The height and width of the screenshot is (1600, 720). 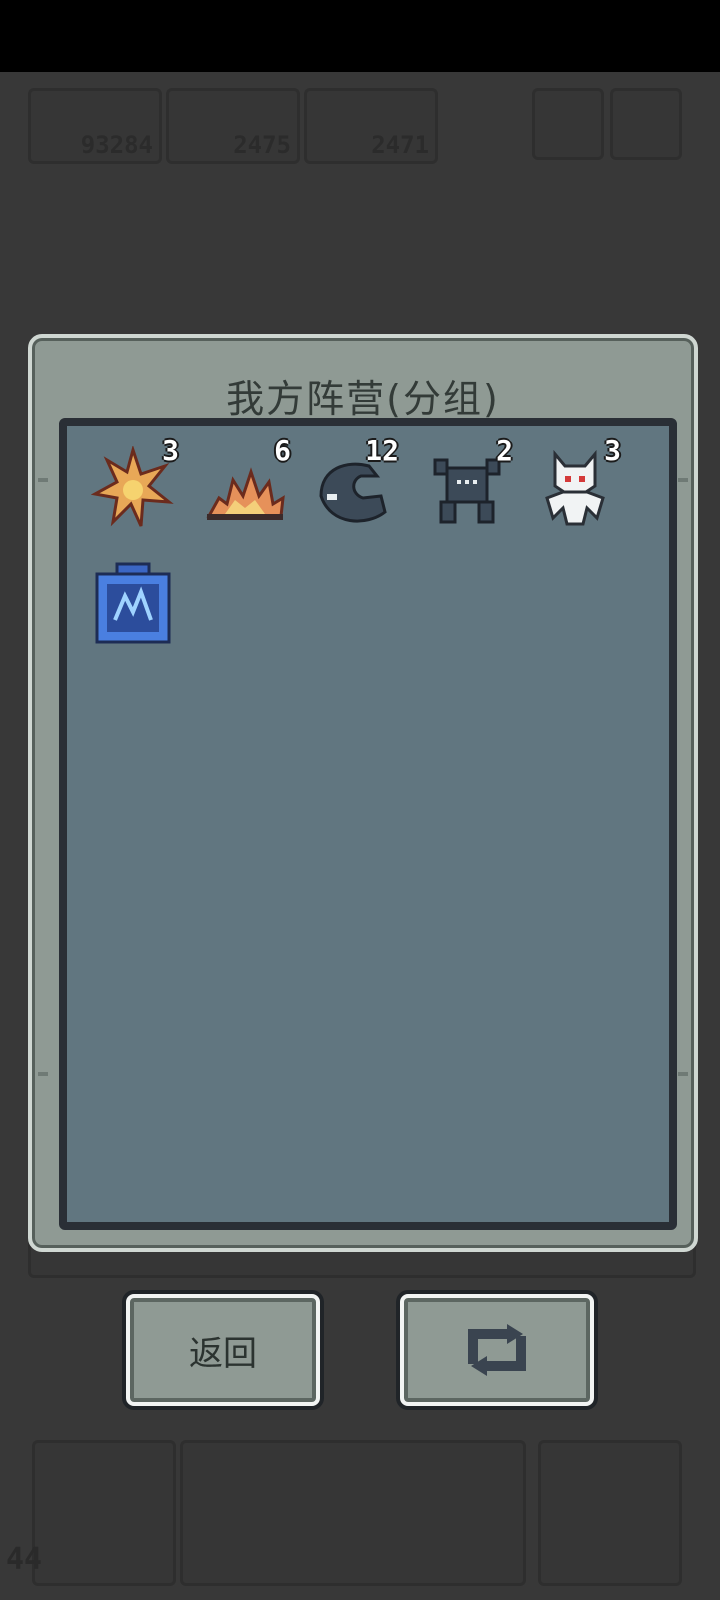 I want to click on resource-wood-value: 93284, so click(x=116, y=145).